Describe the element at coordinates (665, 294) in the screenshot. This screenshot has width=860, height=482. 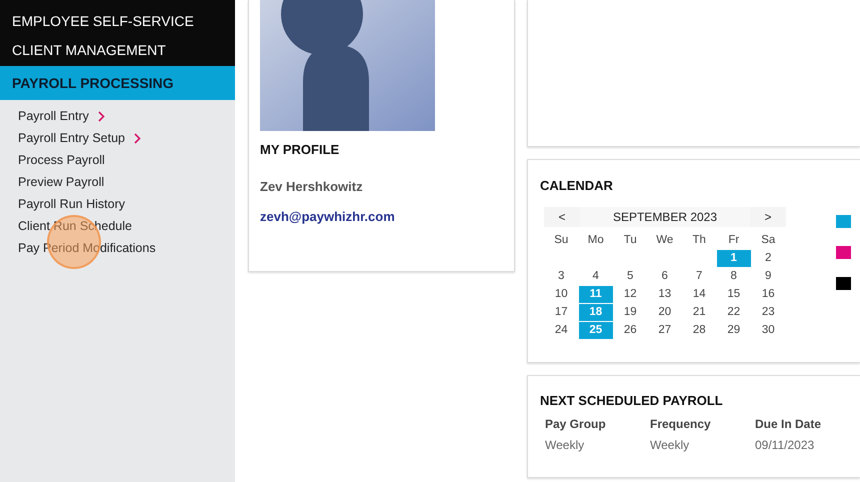
I see `calendar-day: 13` at that location.